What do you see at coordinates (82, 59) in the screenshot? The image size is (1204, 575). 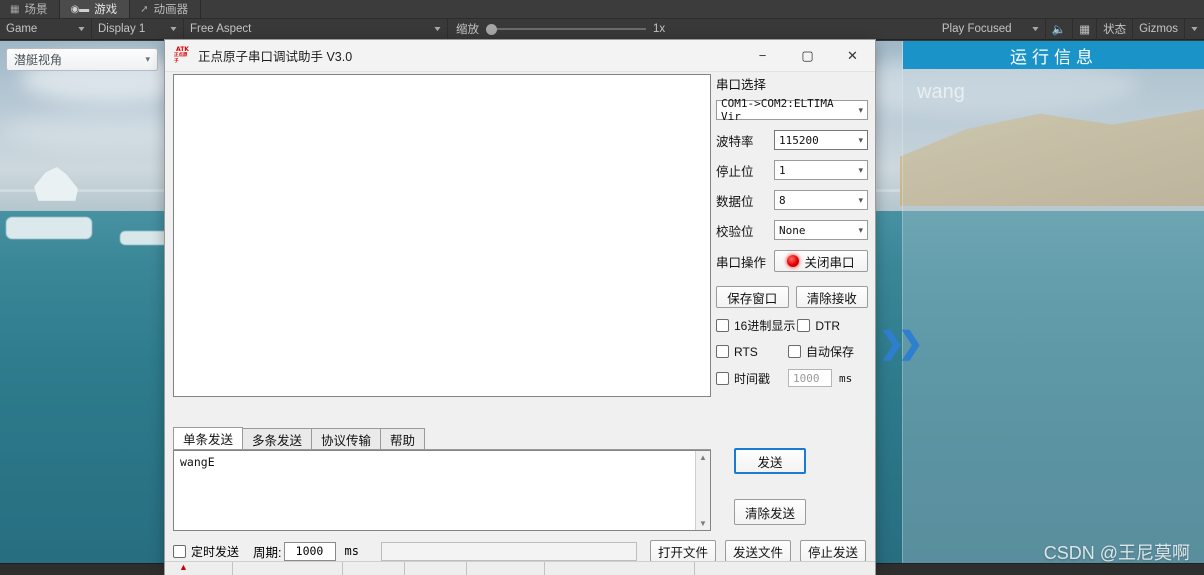 I see `camera-view-dropdown: 潜艇视角 ▾` at bounding box center [82, 59].